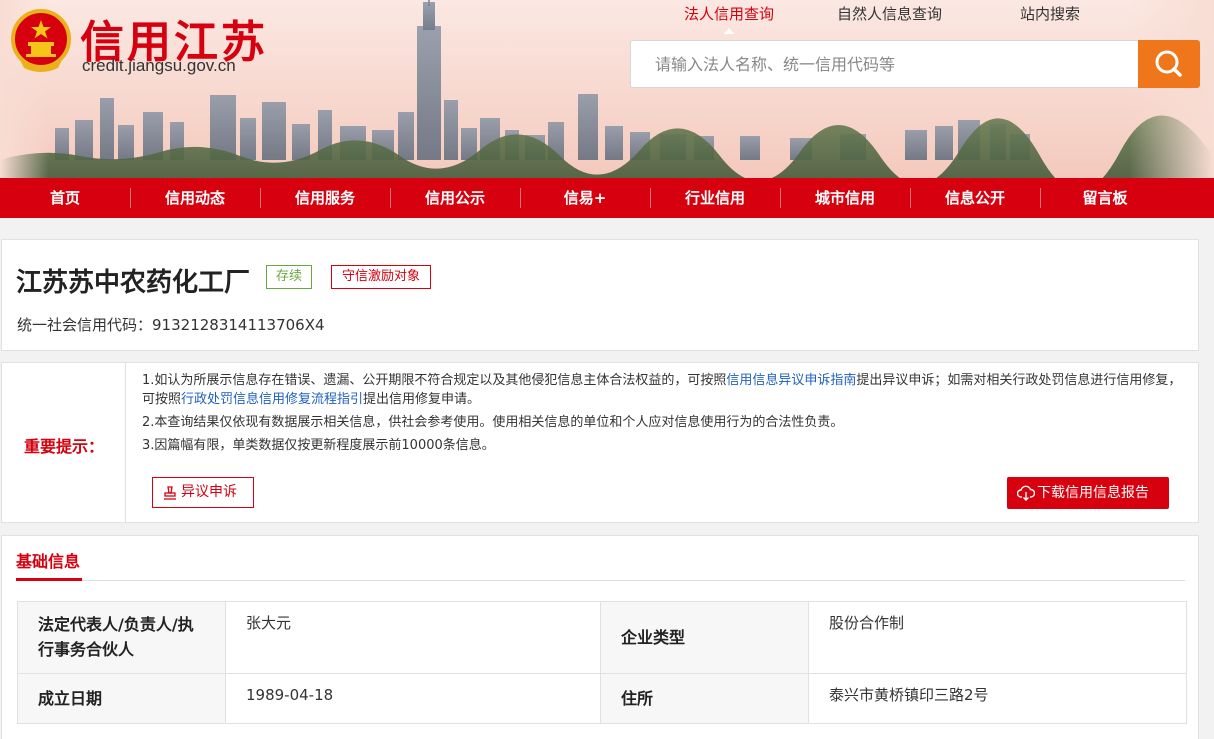 This screenshot has width=1214, height=739. Describe the element at coordinates (585, 198) in the screenshot. I see `nav-xinyi-plus: 信易+` at that location.